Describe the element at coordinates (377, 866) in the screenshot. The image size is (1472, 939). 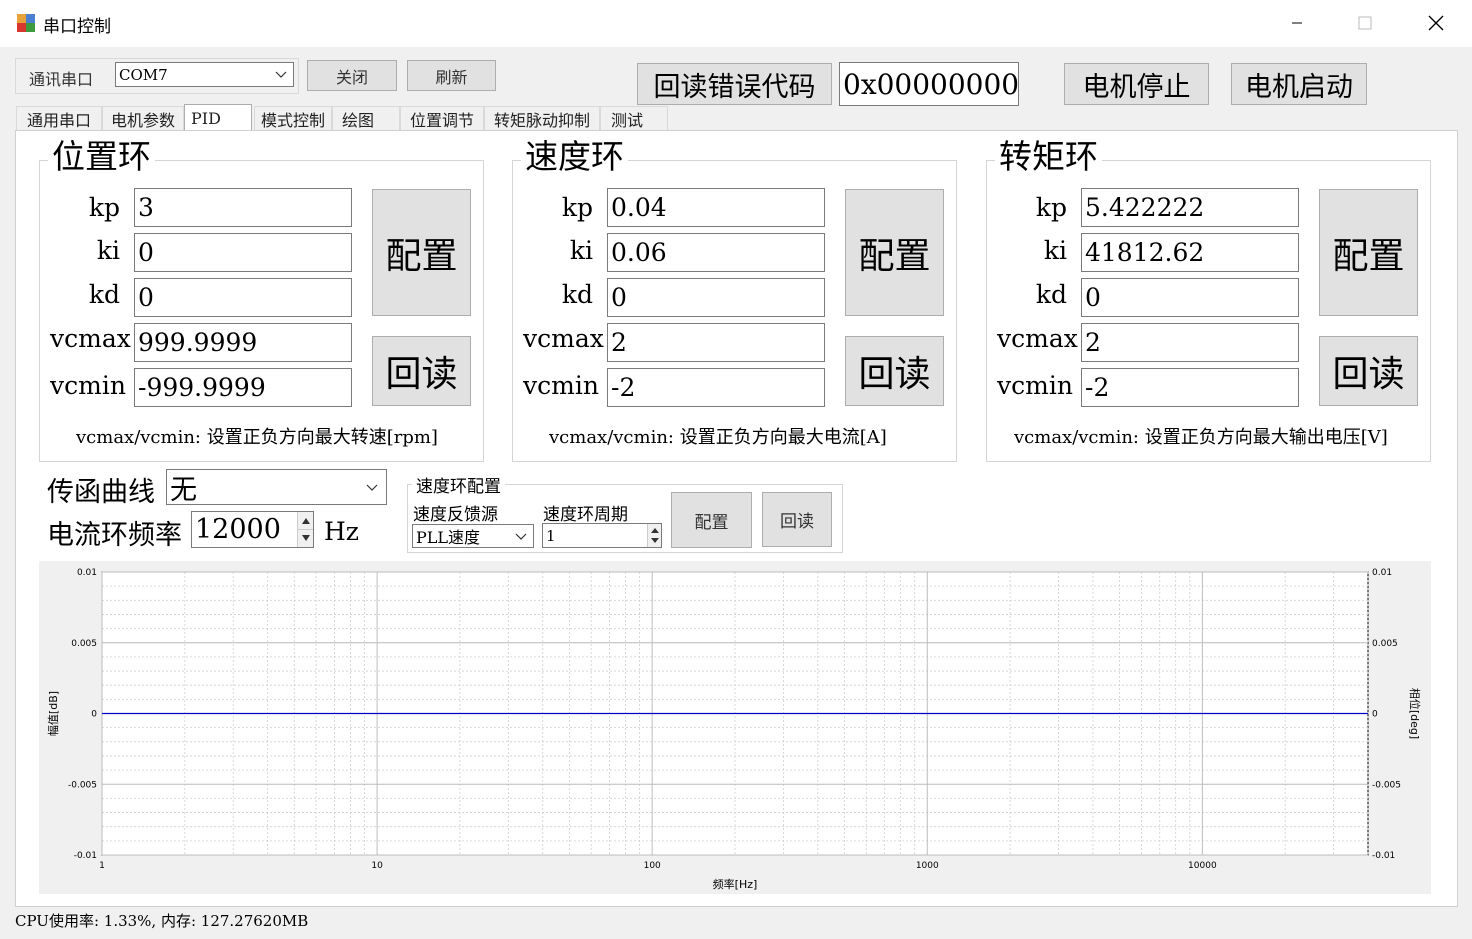
I see `x-tick-label: 10` at that location.